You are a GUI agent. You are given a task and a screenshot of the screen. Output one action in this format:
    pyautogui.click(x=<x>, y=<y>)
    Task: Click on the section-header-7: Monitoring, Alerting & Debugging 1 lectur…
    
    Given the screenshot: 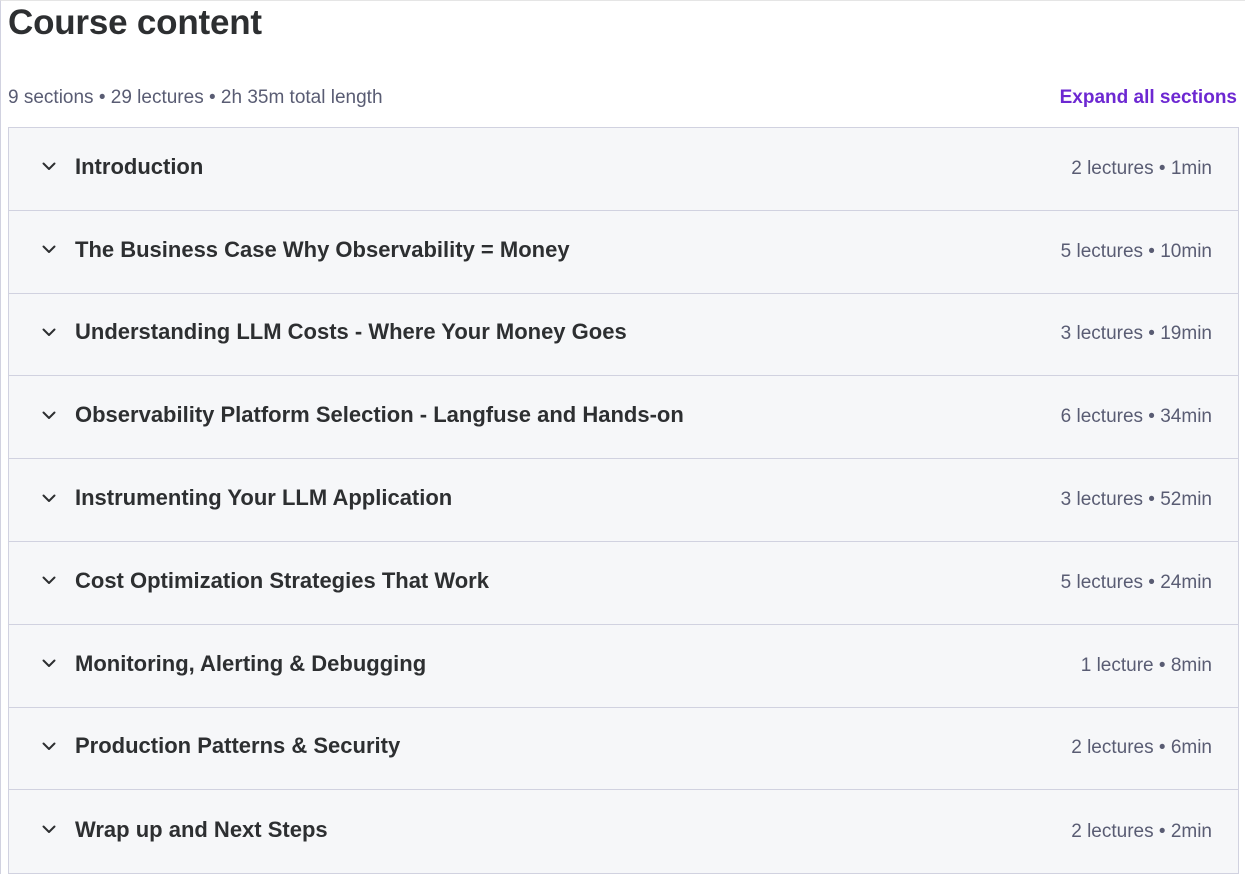 What is the action you would take?
    pyautogui.click(x=623, y=666)
    